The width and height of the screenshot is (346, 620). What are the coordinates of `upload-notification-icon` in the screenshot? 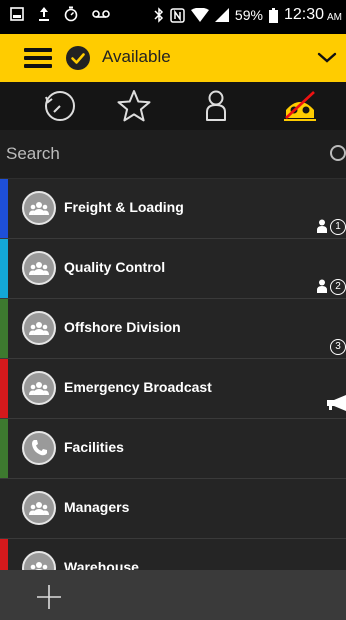 It's located at (44, 14).